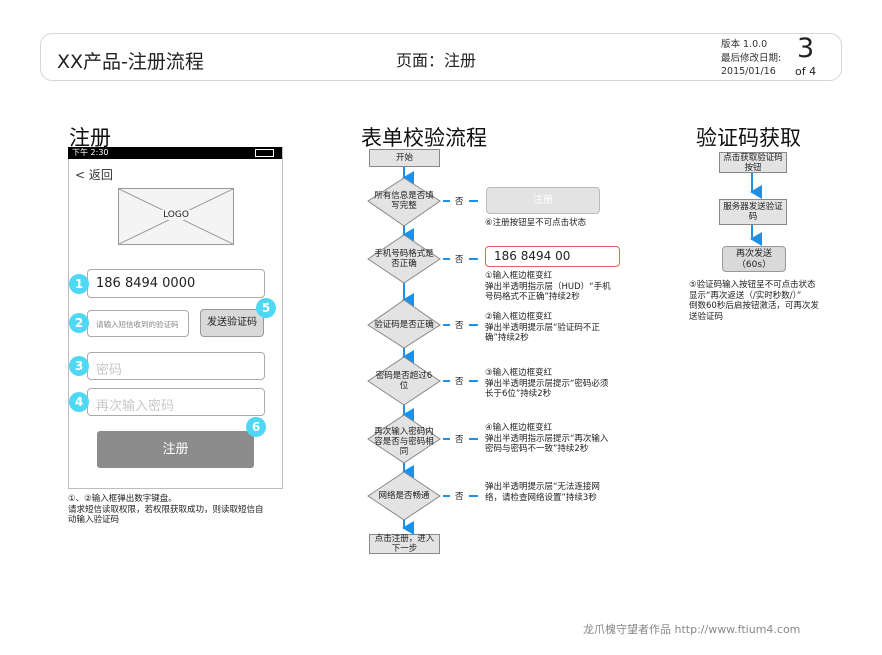 This screenshot has width=882, height=655. I want to click on flow-note-line: ②输入框边框变红, so click(519, 317).